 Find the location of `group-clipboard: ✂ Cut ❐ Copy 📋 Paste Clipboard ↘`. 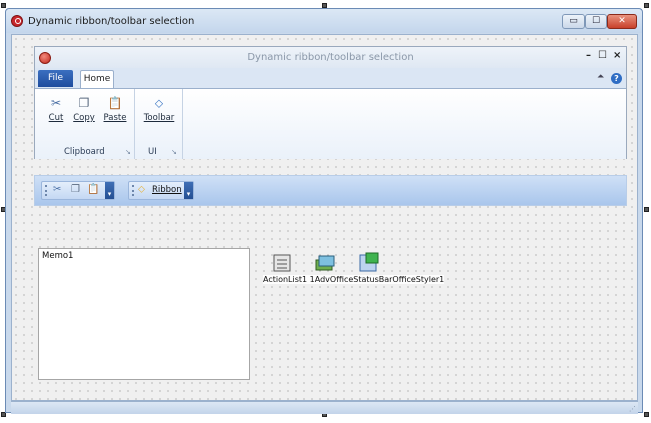

group-clipboard: ✂ Cut ❐ Copy 📋 Paste Clipboard ↘ is located at coordinates (88, 124).